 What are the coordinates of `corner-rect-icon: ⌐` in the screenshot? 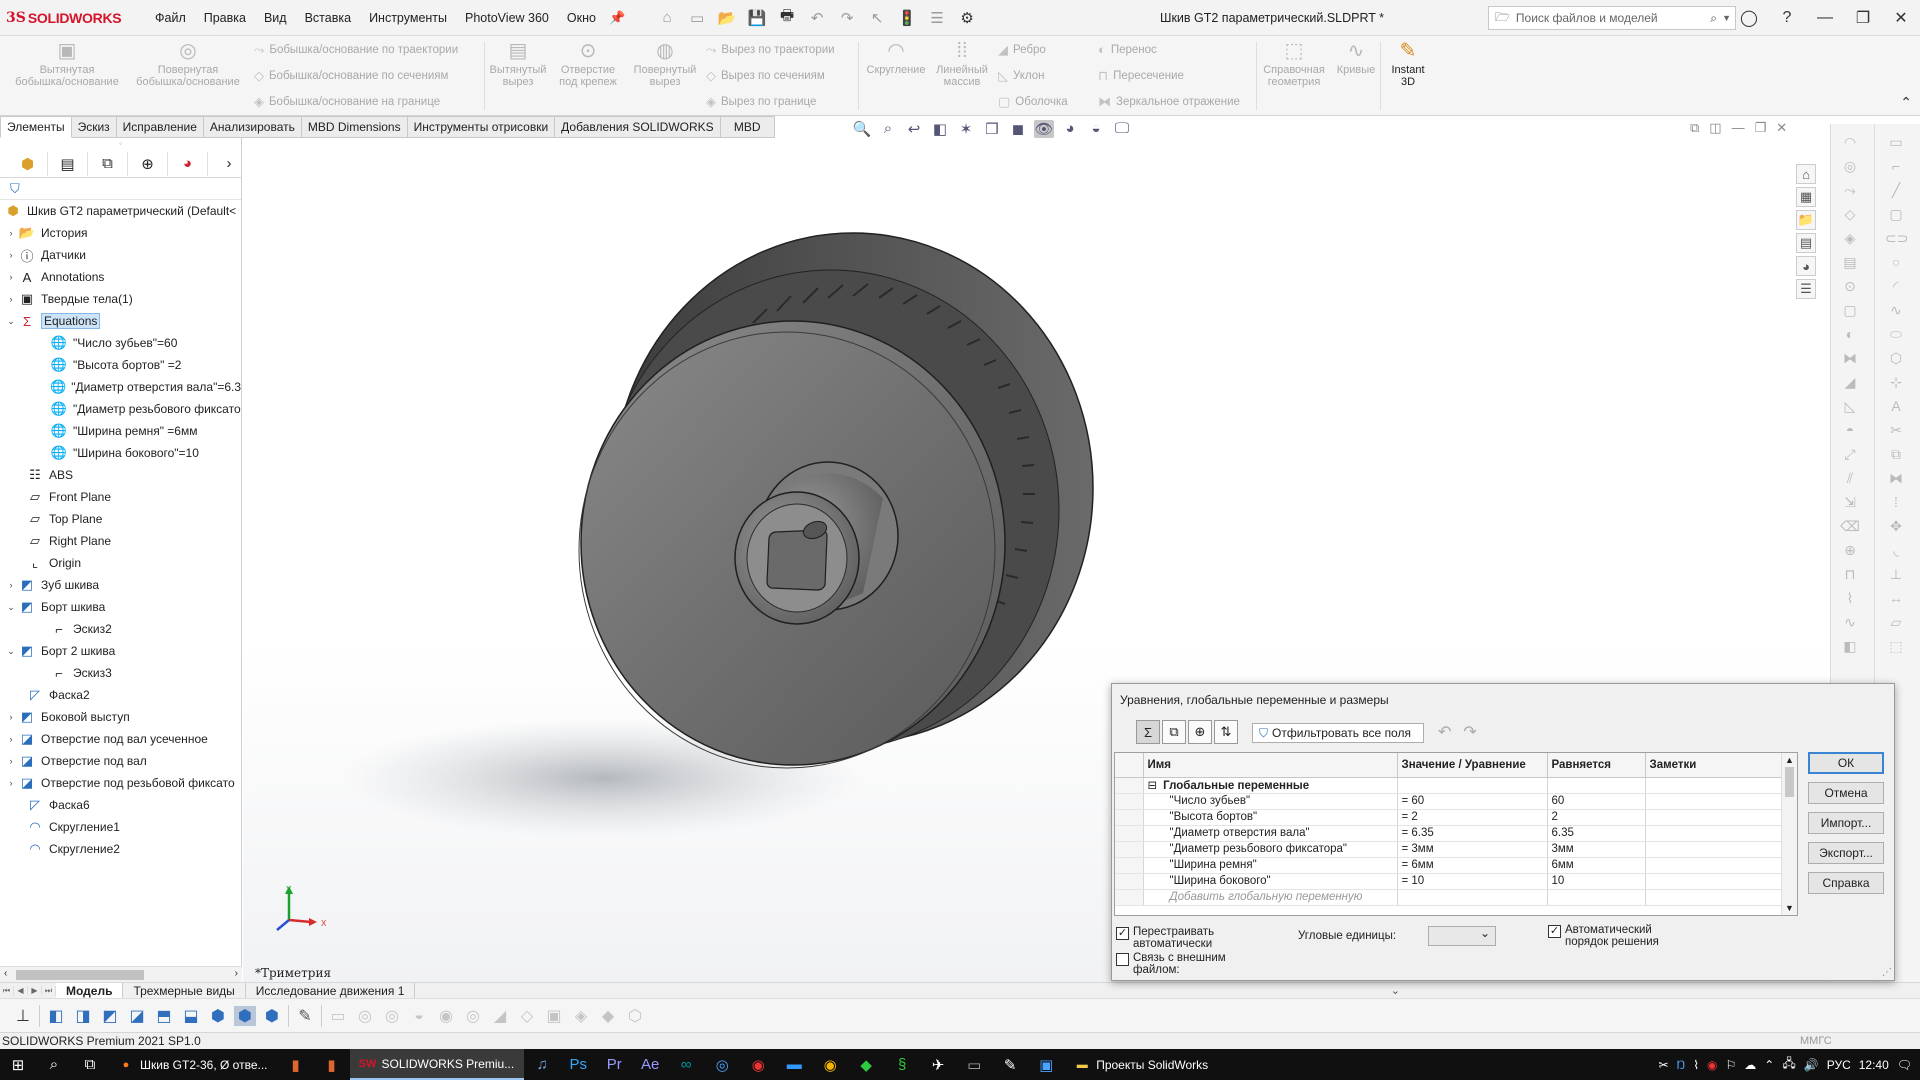 It's located at (1896, 166).